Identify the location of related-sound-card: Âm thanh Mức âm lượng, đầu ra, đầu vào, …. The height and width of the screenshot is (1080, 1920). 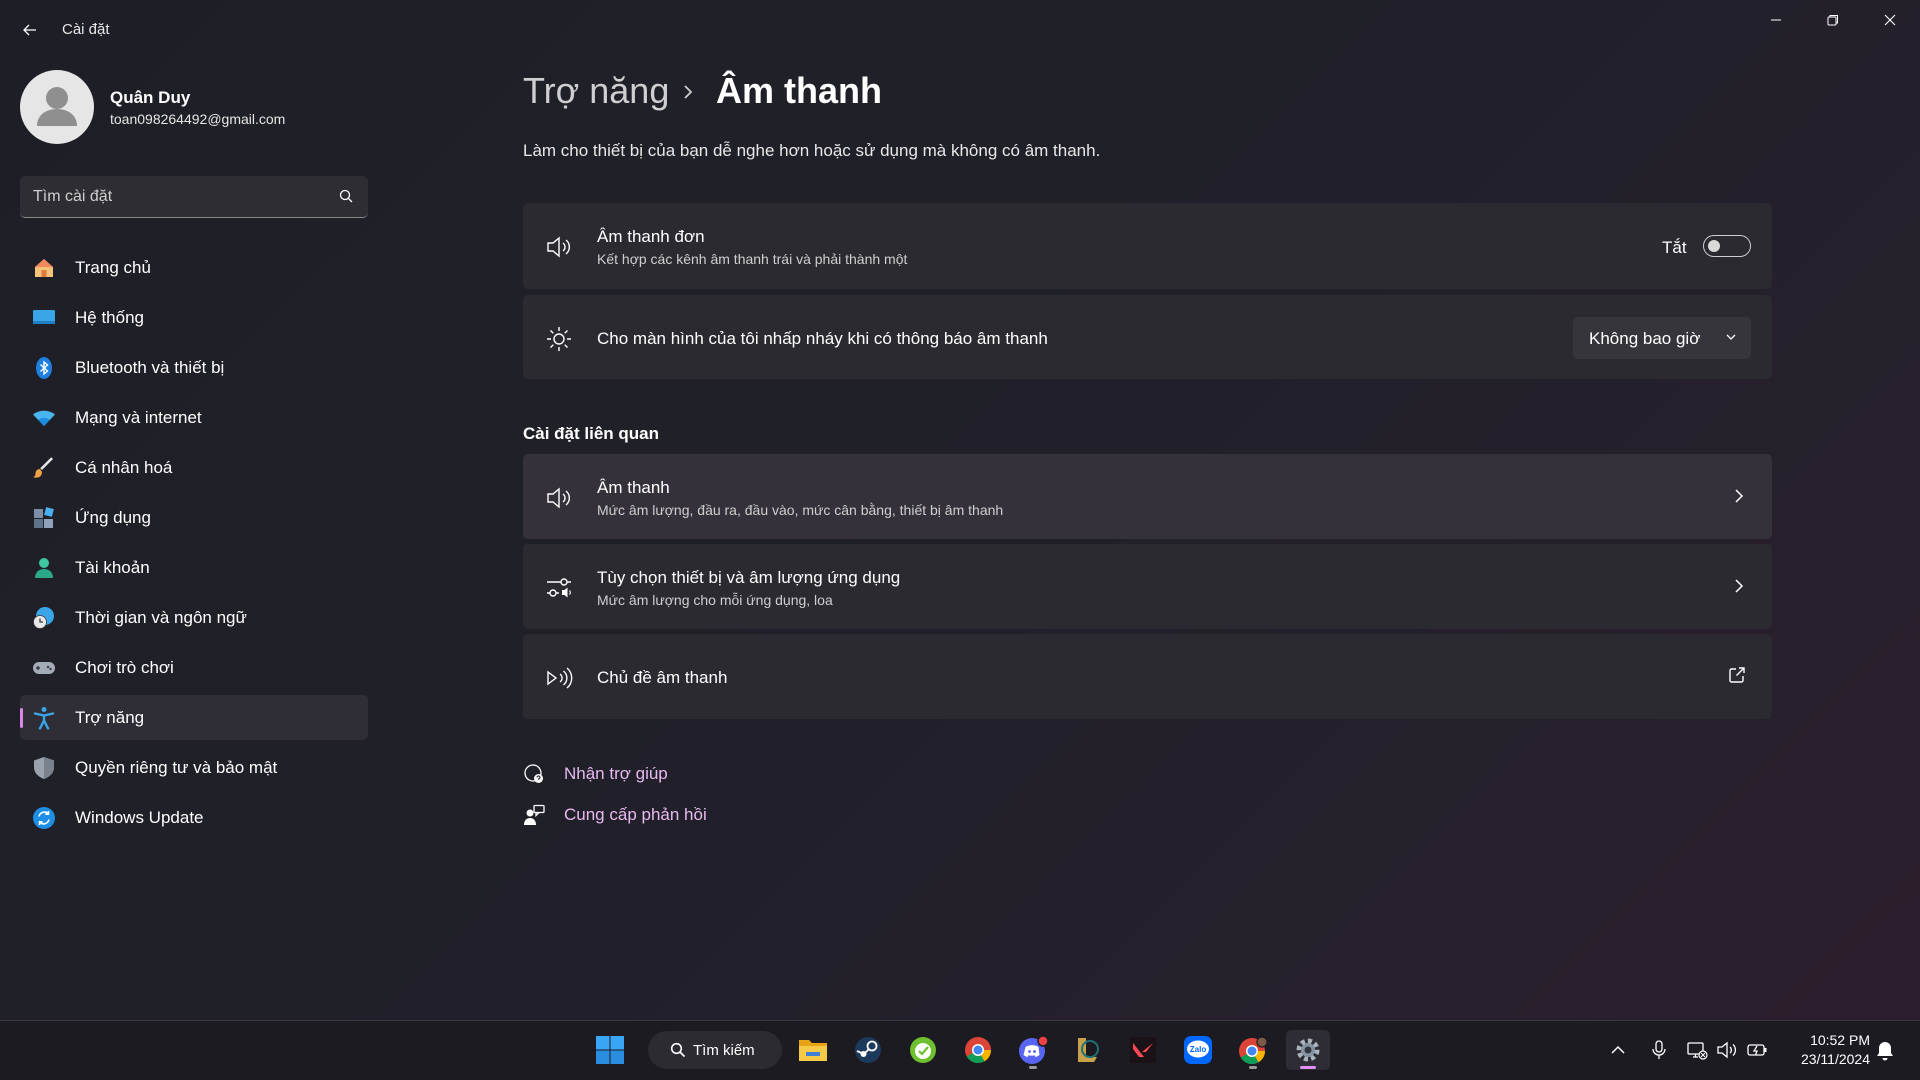
(1147, 496).